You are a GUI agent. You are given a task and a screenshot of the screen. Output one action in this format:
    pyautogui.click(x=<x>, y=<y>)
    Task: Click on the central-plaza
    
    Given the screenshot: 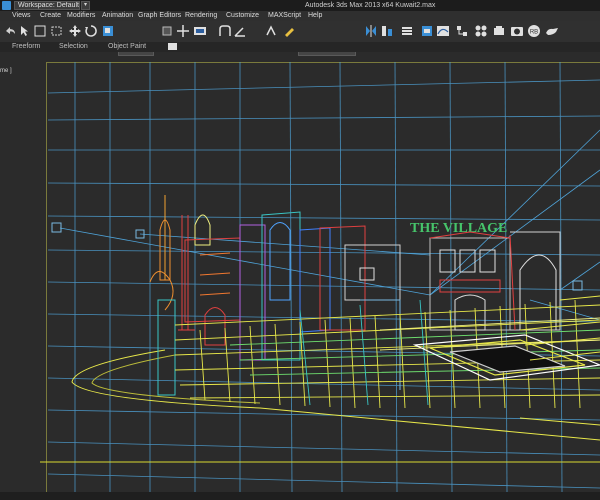 What is the action you would take?
    pyautogui.click(x=506, y=357)
    